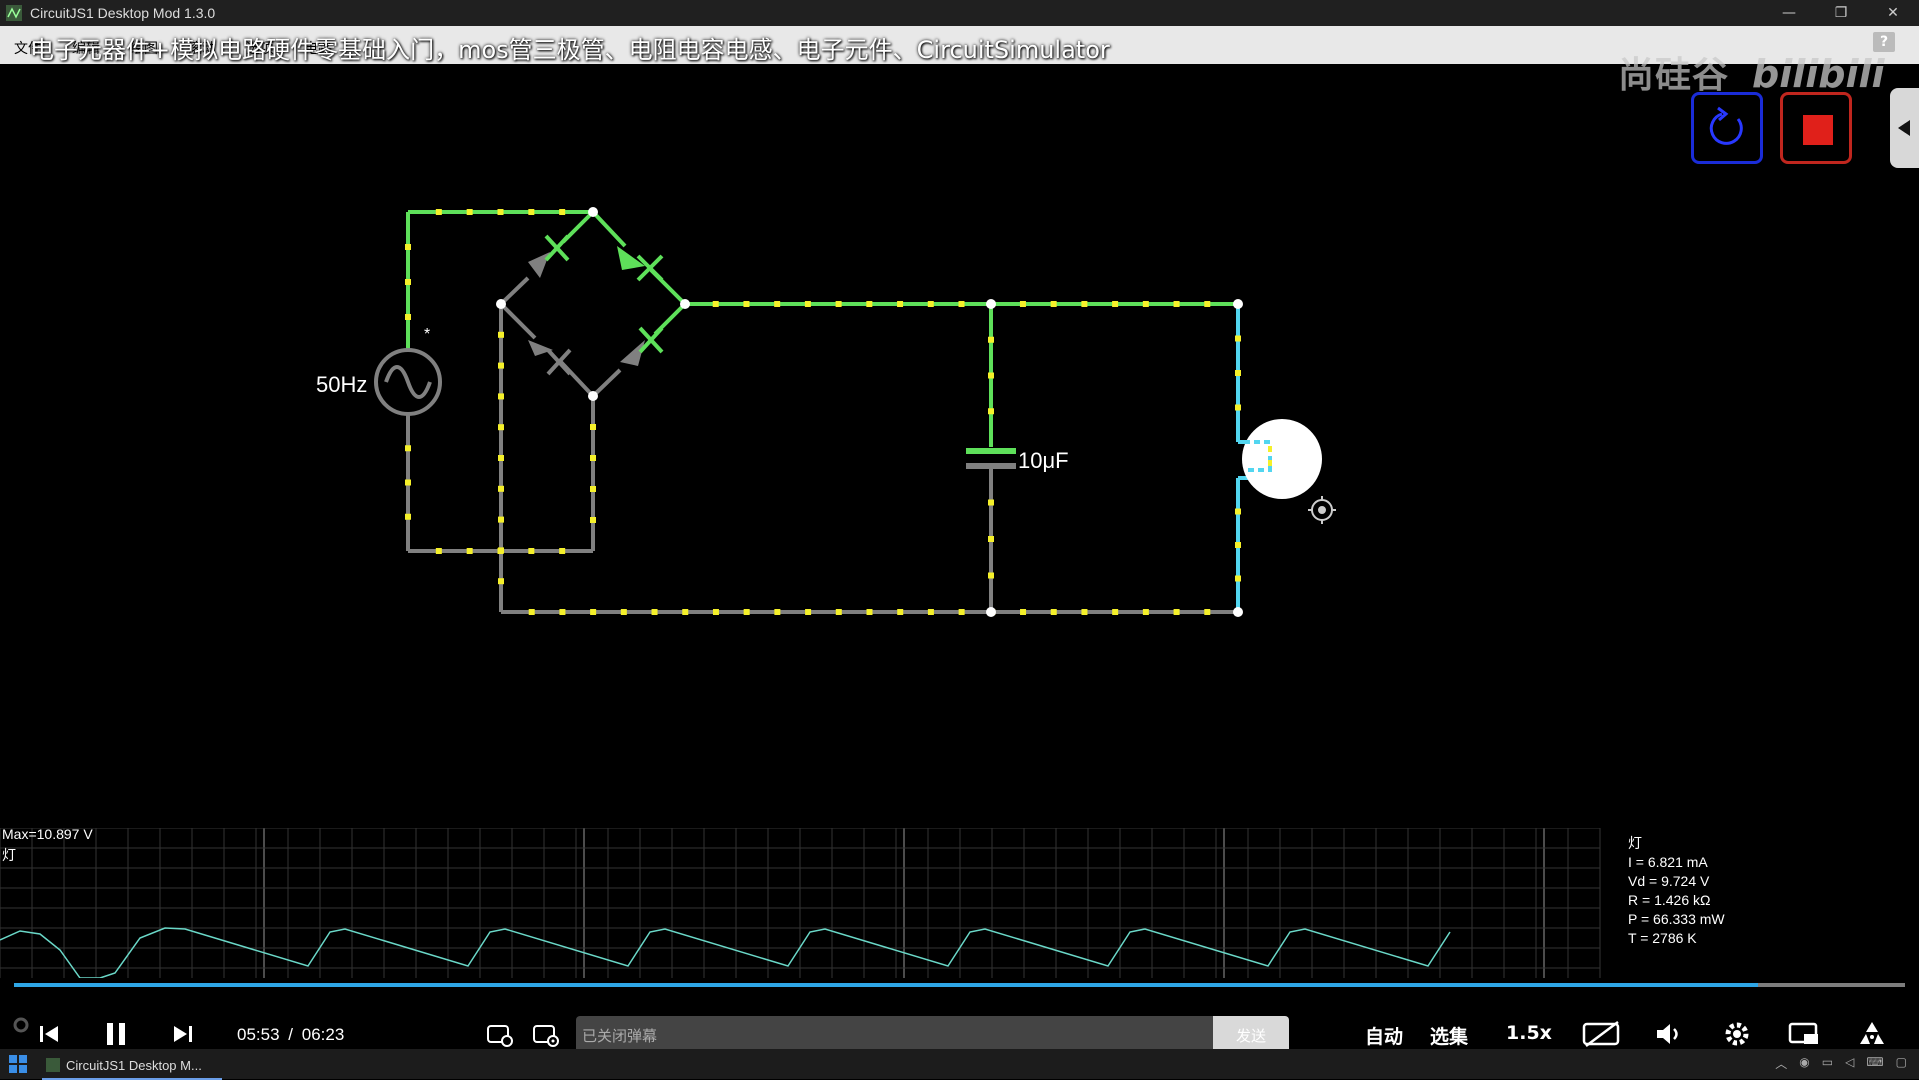  I want to click on fullscreen-icon, so click(1872, 1034).